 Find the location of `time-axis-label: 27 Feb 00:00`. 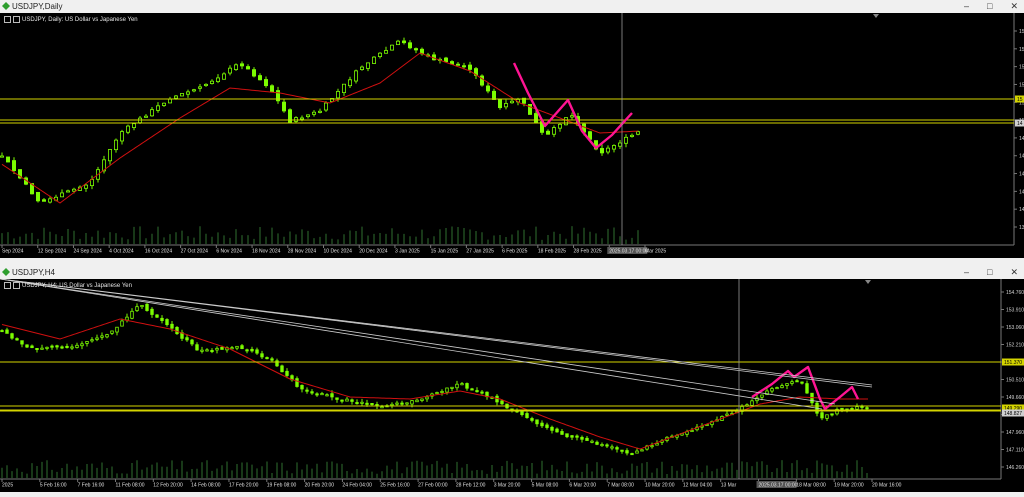

time-axis-label: 27 Feb 00:00 is located at coordinates (433, 486).